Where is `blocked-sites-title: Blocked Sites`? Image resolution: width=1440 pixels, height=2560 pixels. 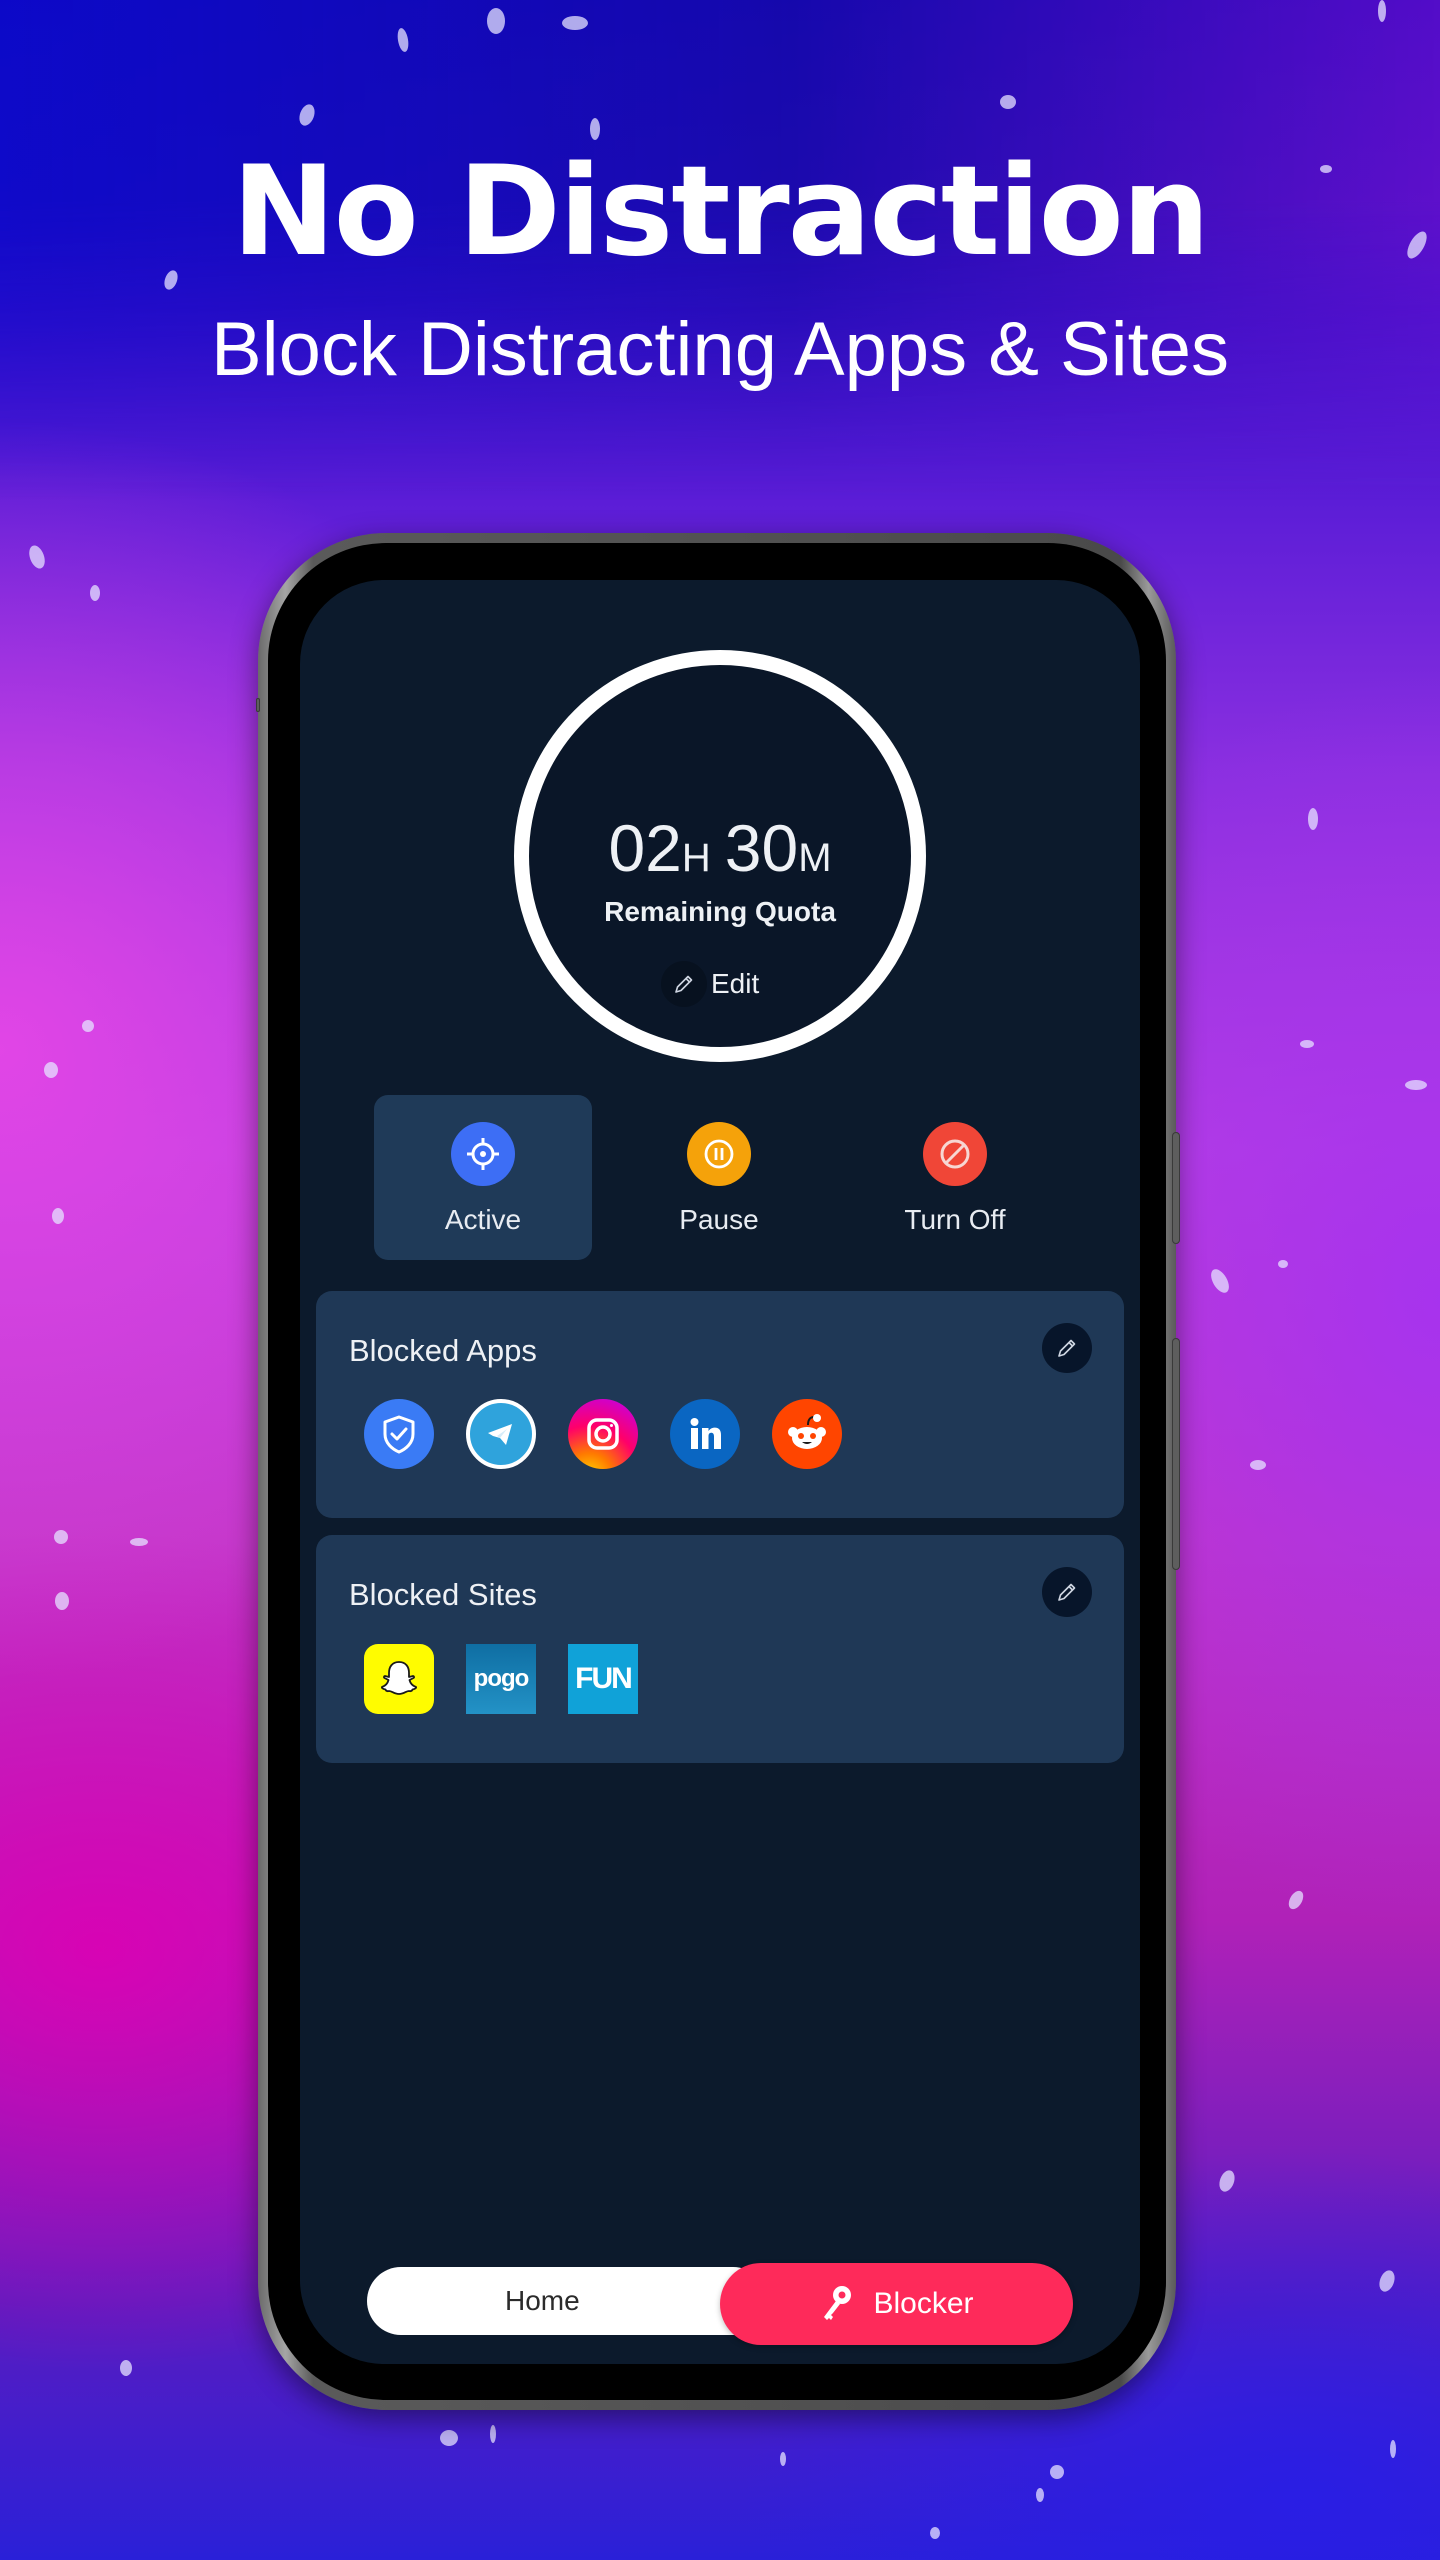
blocked-sites-title: Blocked Sites is located at coordinates (443, 1594).